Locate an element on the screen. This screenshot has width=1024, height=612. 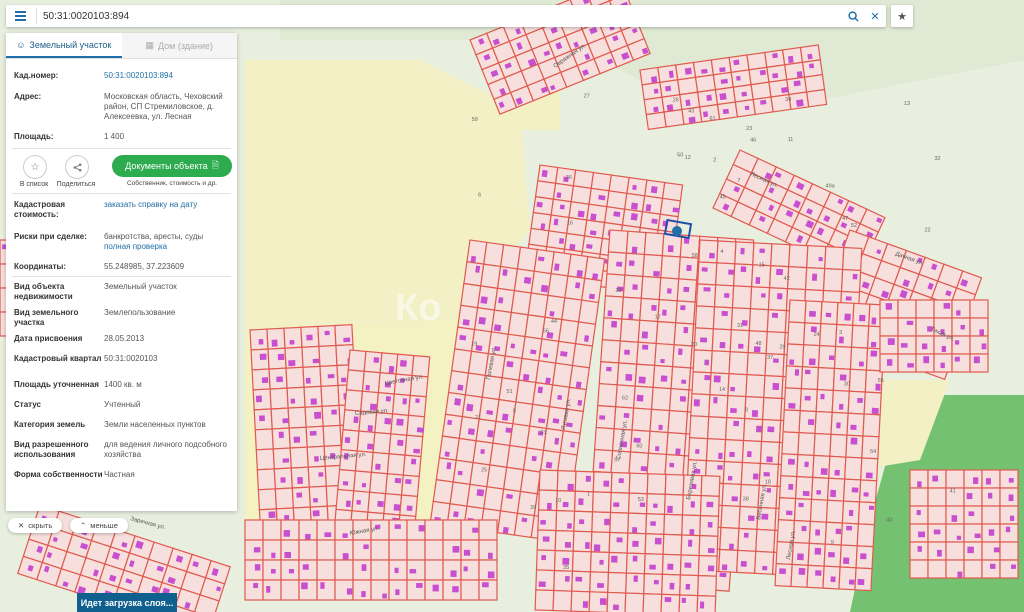
parcel-number: 38 is located at coordinates (746, 500).